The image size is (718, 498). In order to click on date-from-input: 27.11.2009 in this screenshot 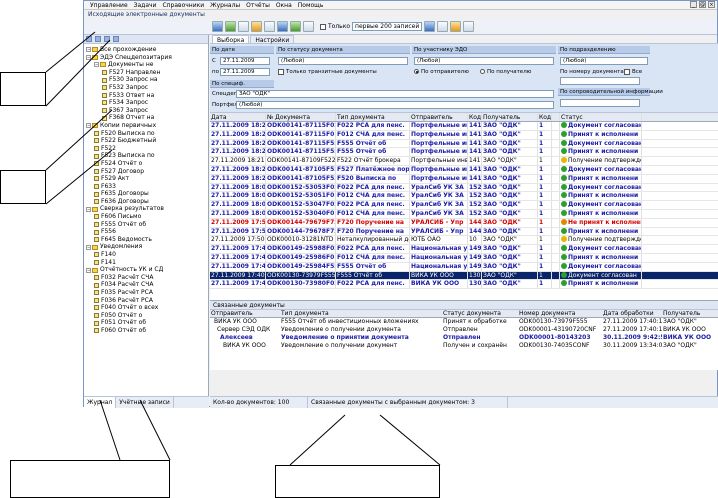, I will do `click(245, 61)`.